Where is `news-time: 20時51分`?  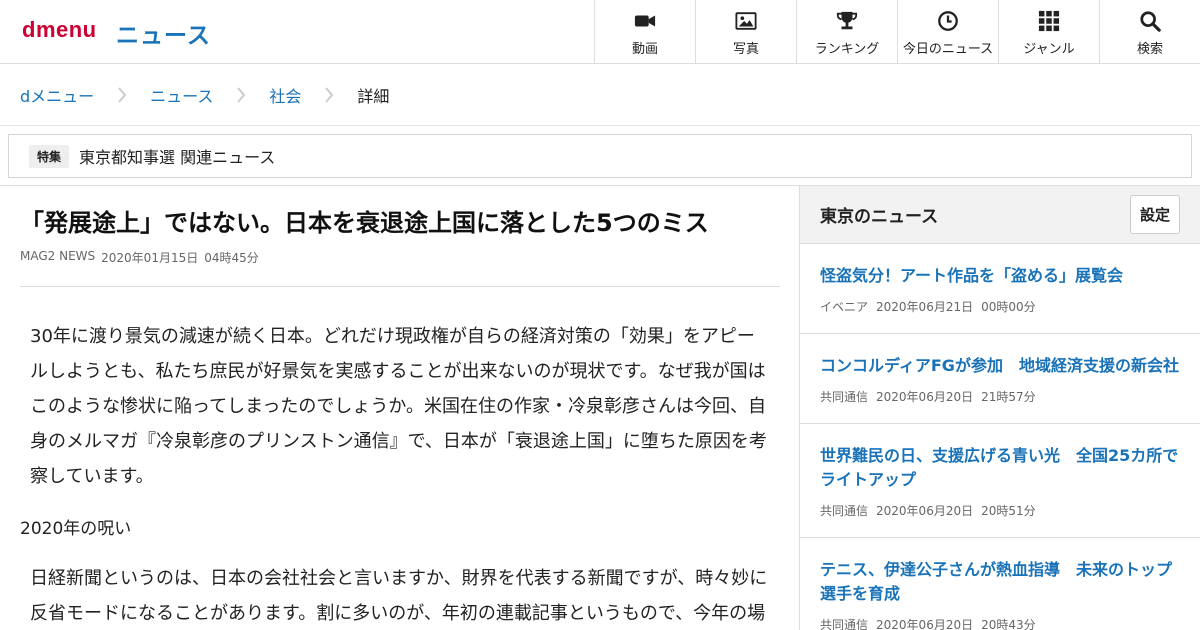 news-time: 20時51分 is located at coordinates (1008, 511).